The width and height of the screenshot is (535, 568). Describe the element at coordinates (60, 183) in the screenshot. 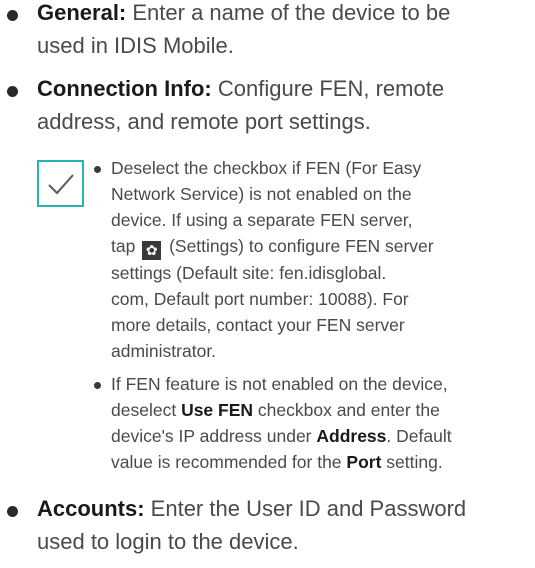

I see `checkmark-icon` at that location.